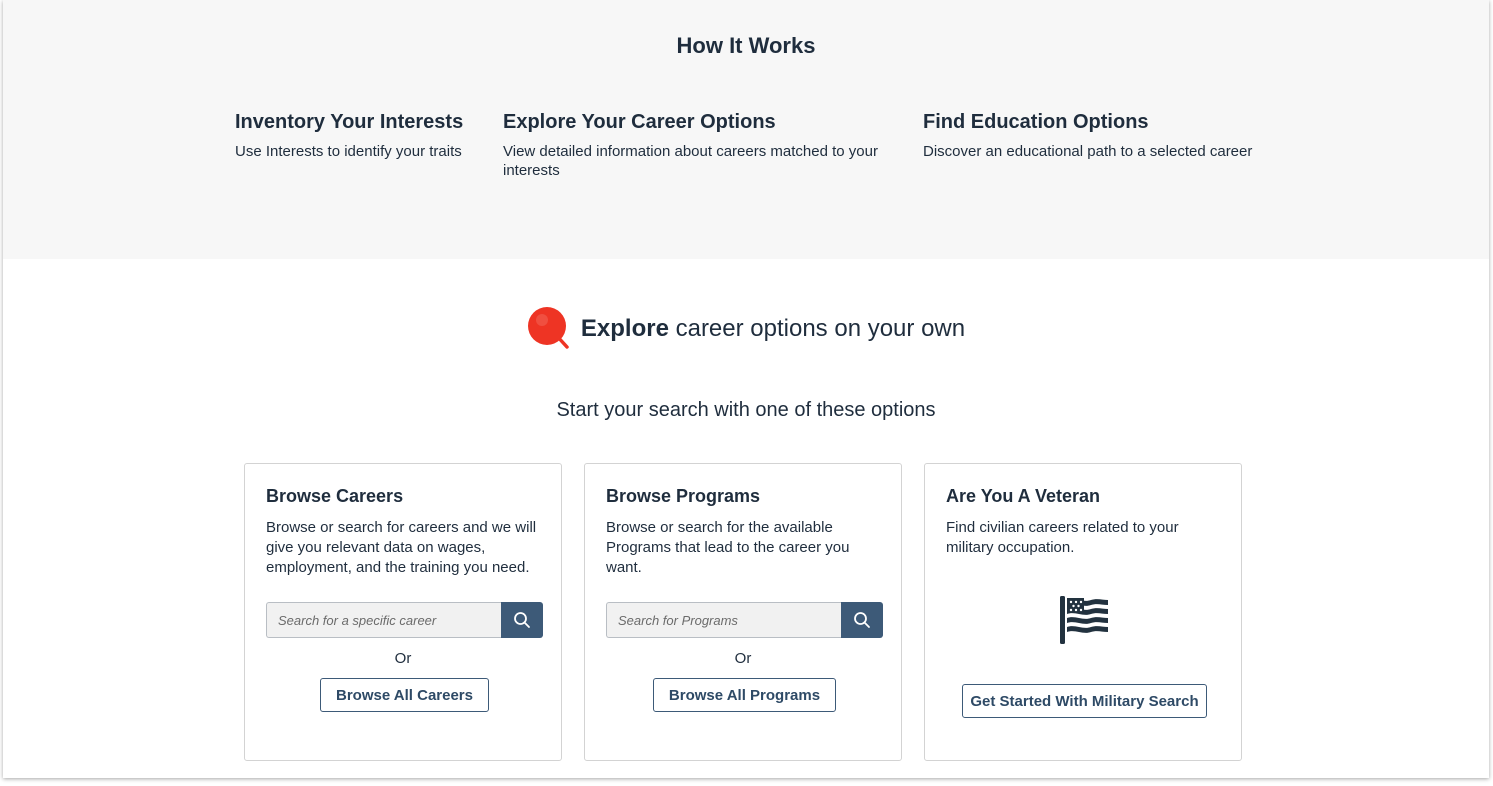  What do you see at coordinates (683, 496) in the screenshot?
I see `card-title: Browse Programs` at bounding box center [683, 496].